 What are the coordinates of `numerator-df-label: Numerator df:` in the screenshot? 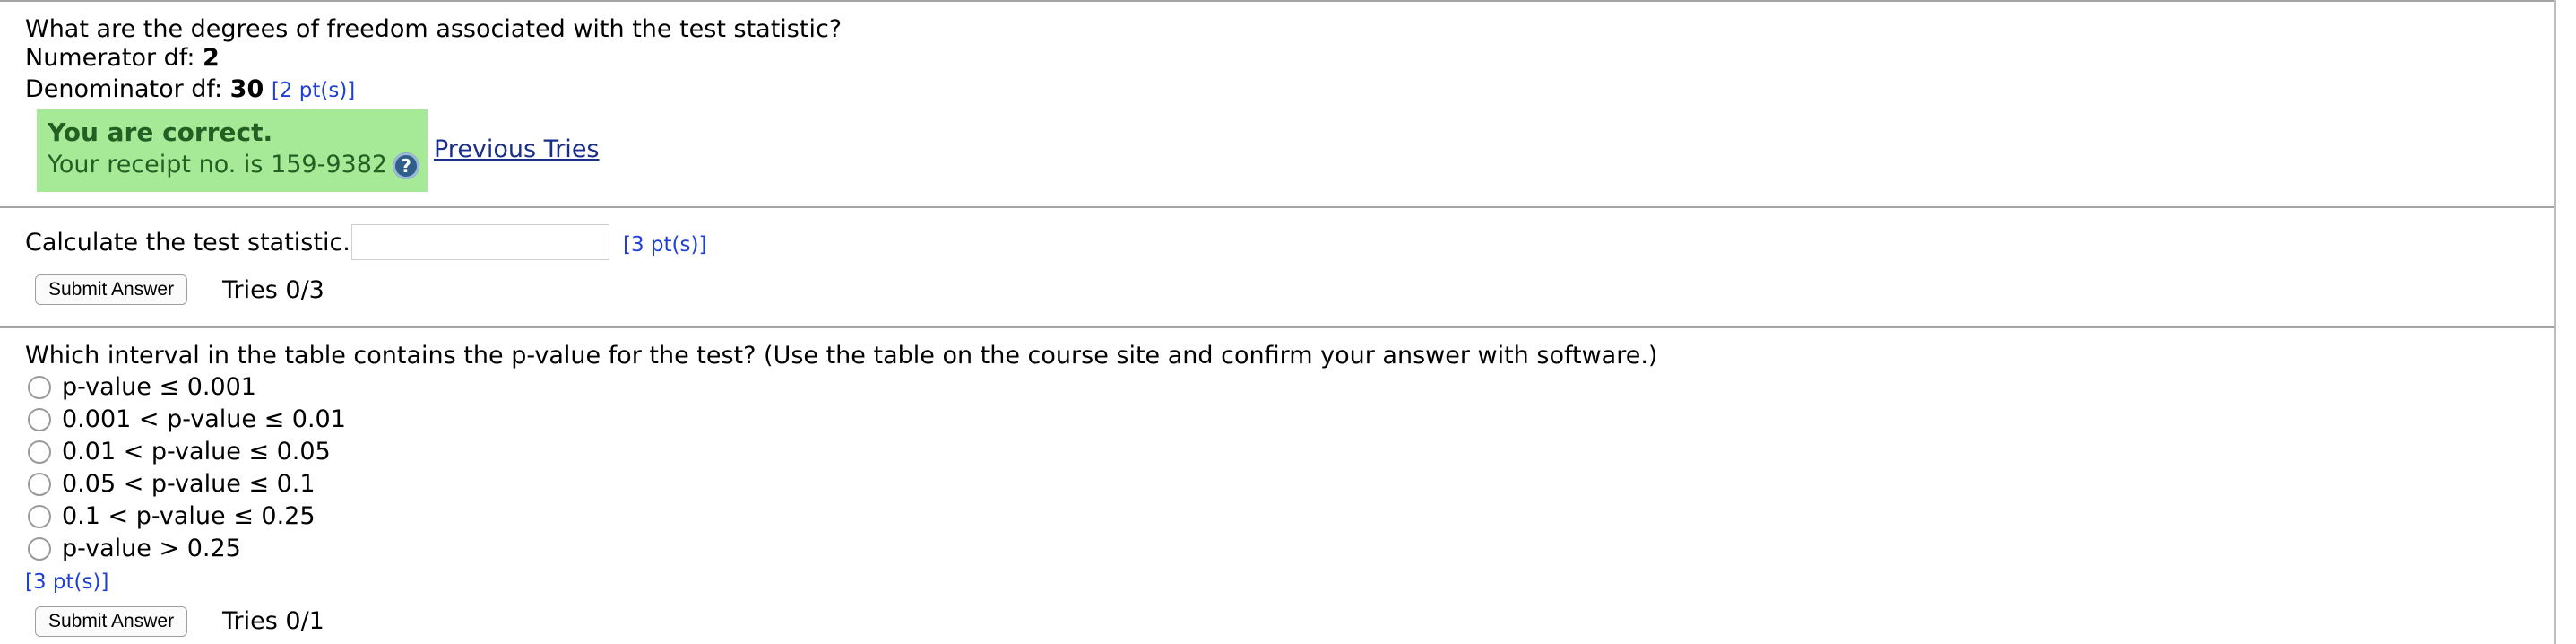 It's located at (110, 58).